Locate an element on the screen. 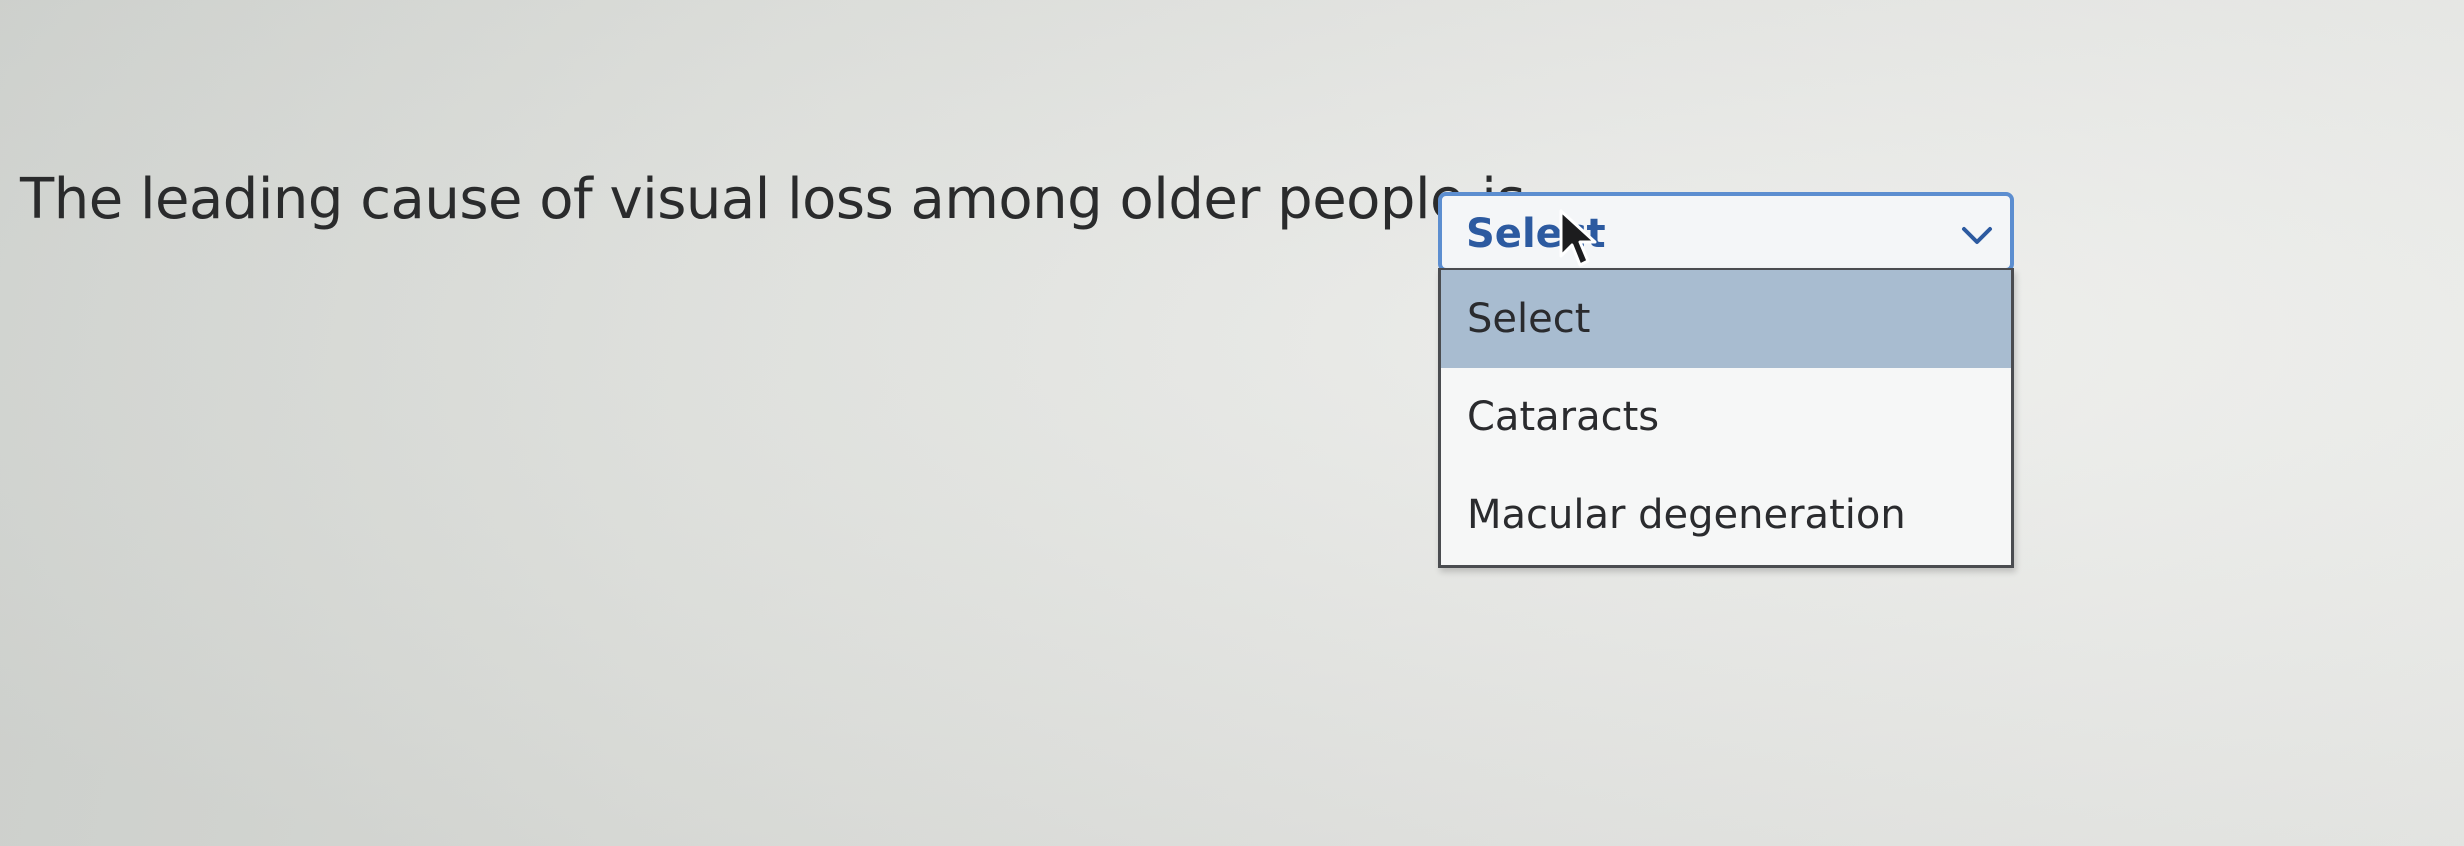 This screenshot has height=846, width=2464. option-select: Select is located at coordinates (1726, 319).